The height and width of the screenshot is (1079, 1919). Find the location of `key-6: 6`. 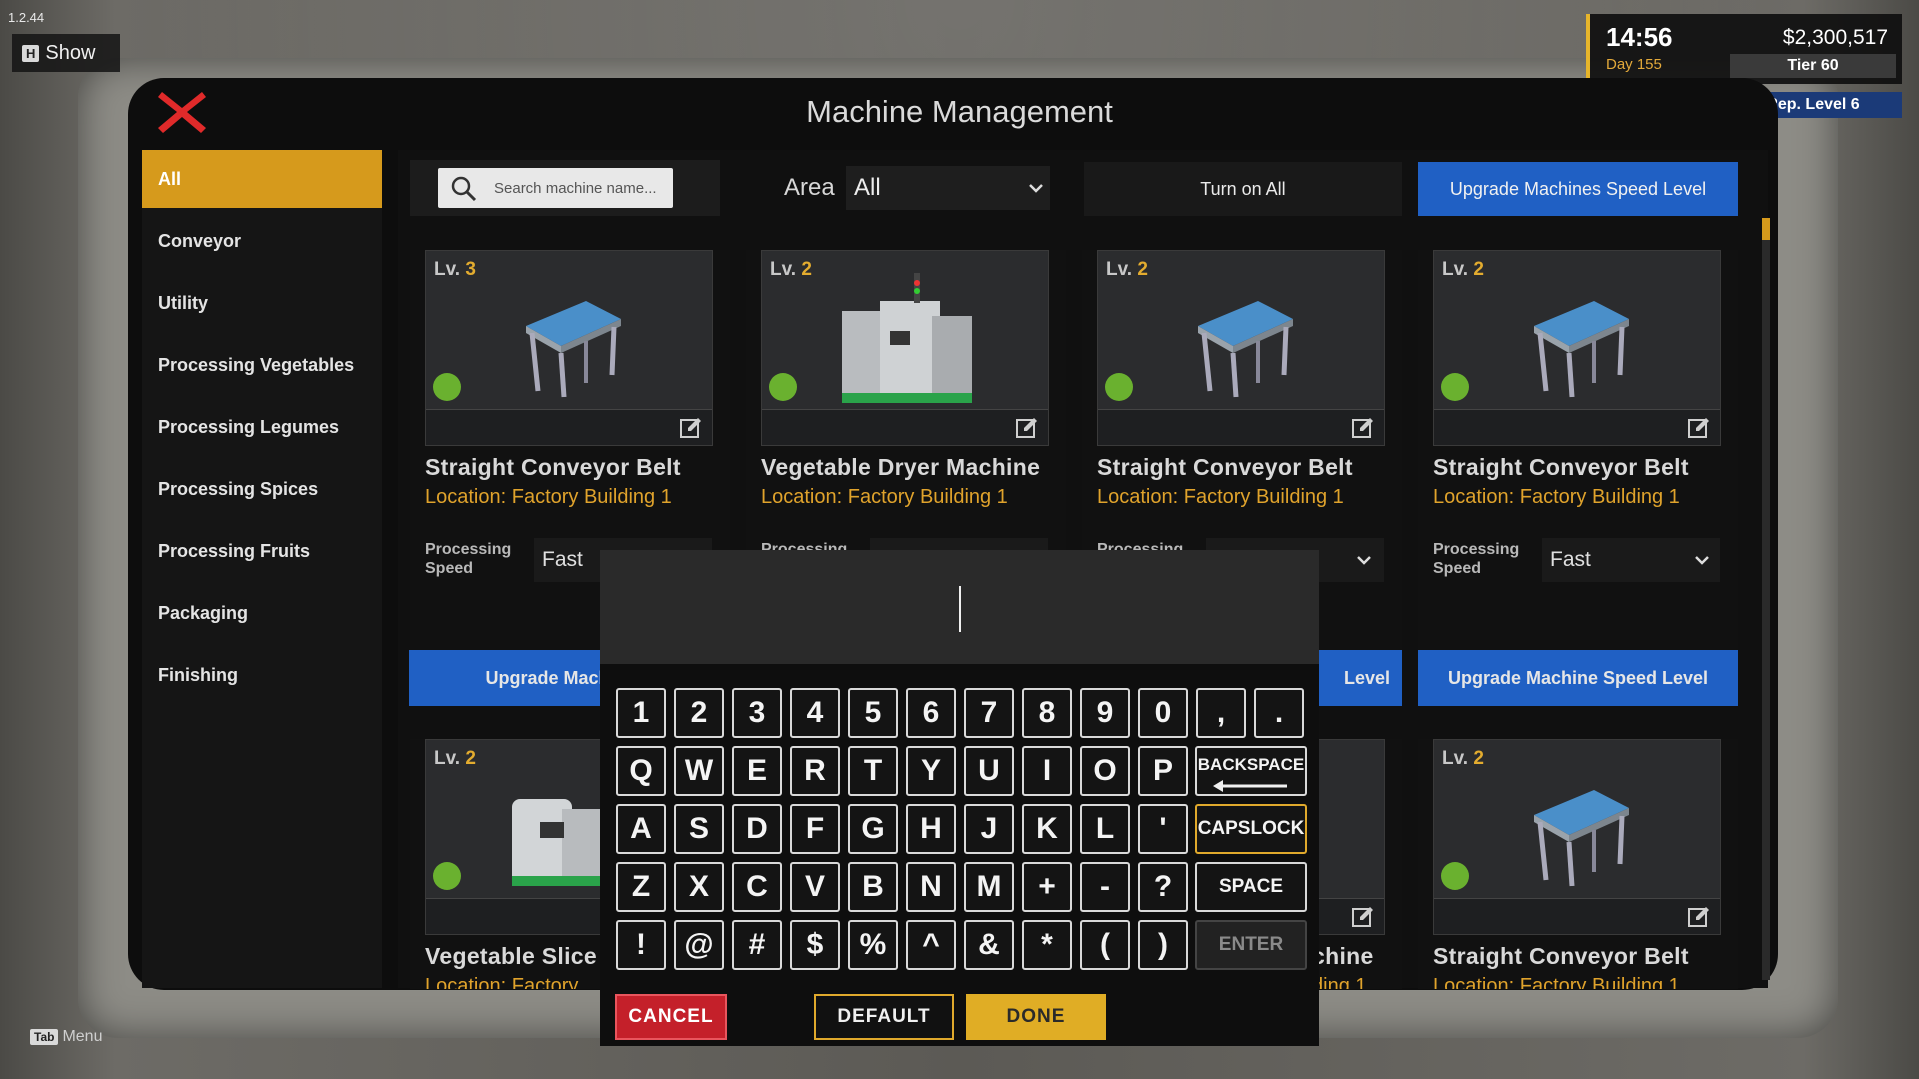

key-6: 6 is located at coordinates (931, 713).